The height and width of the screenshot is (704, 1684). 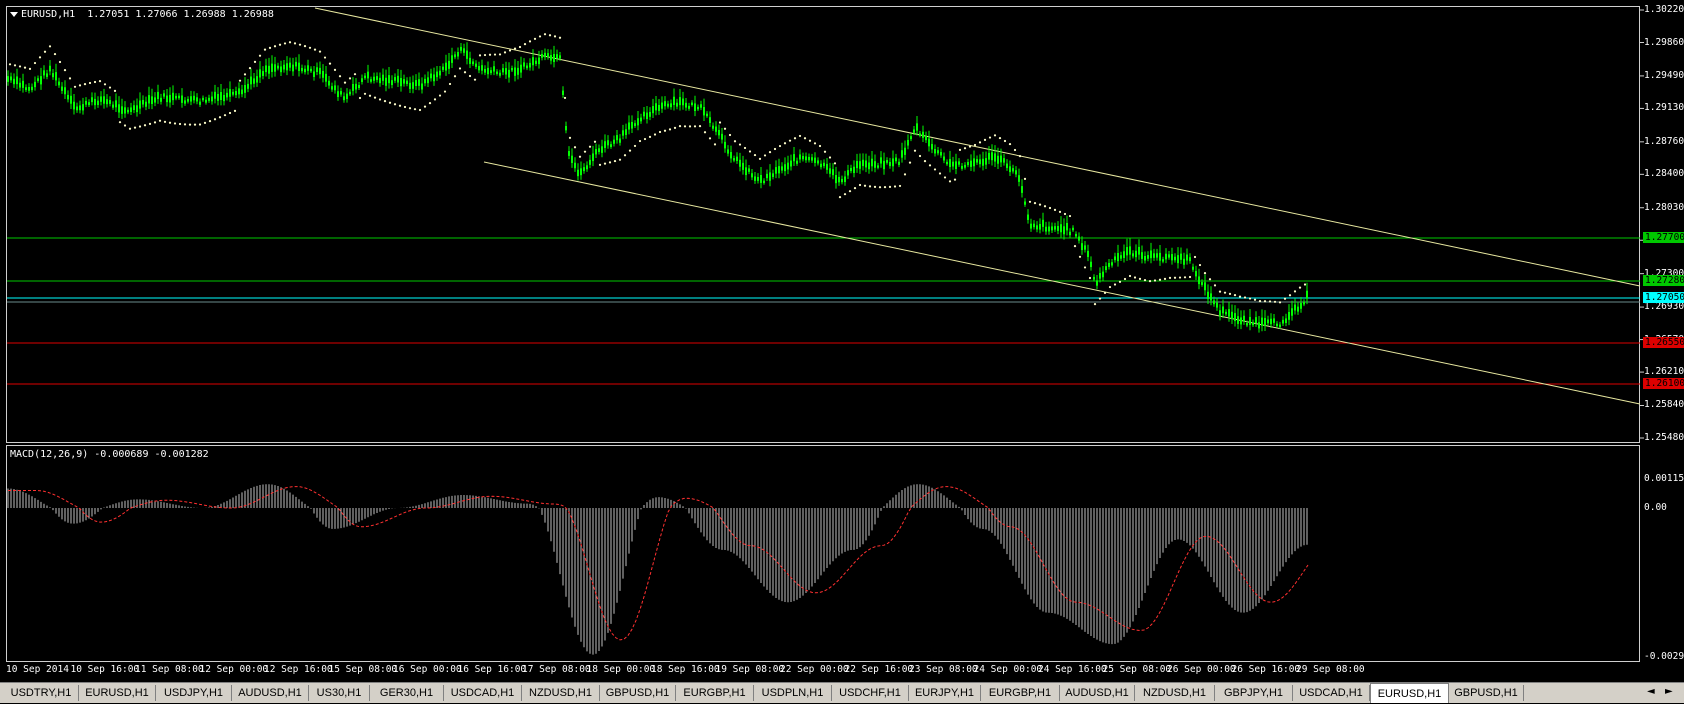 What do you see at coordinates (339, 693) in the screenshot?
I see `symbol-tab: US30,H1` at bounding box center [339, 693].